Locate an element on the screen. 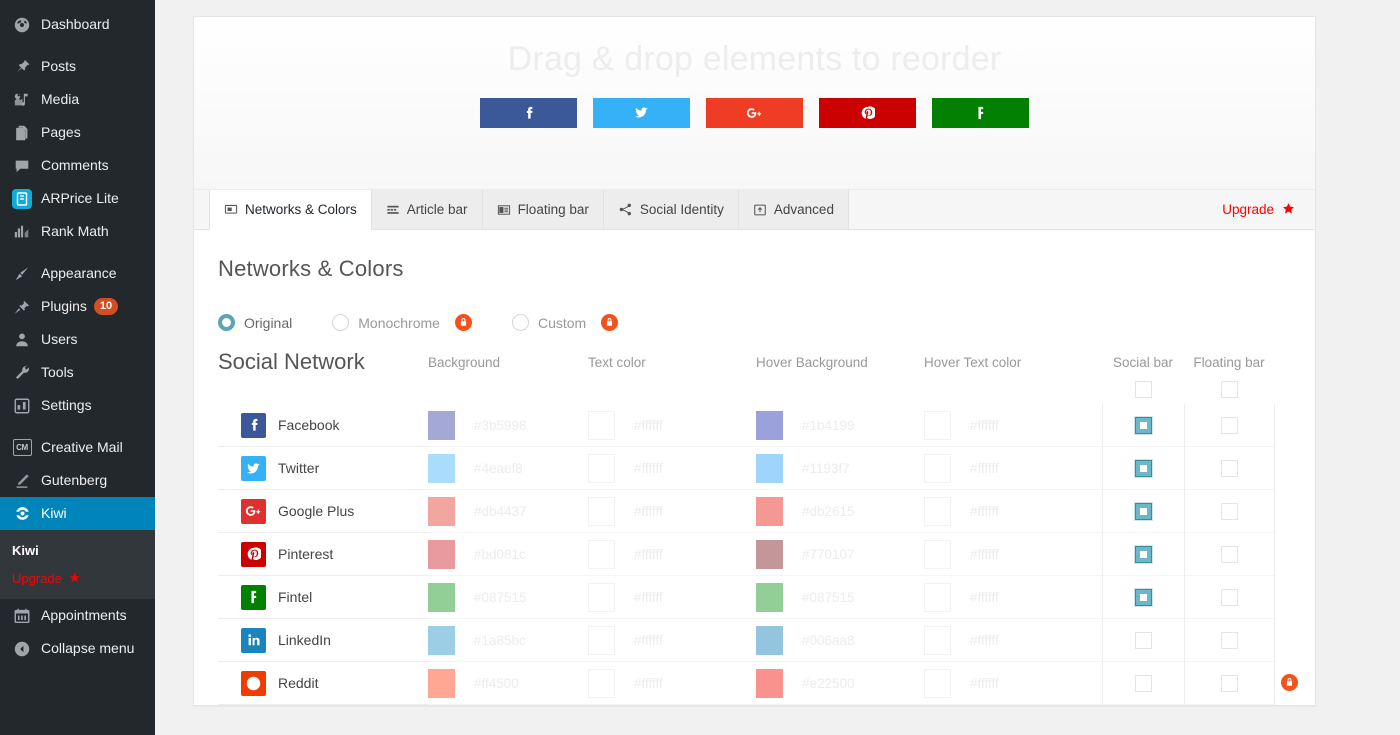 The height and width of the screenshot is (735, 1400). tab-social-identity: Social Identity is located at coordinates (671, 209).